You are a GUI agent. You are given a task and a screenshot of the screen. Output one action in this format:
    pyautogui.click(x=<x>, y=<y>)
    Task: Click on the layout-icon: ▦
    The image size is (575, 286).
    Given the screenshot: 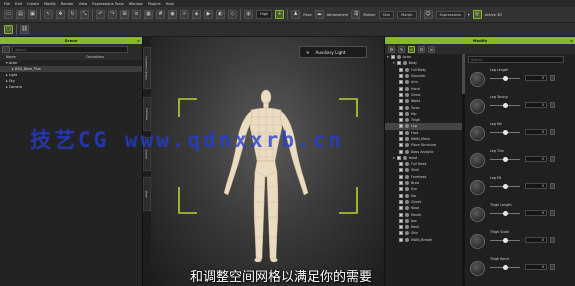 What is the action you would take?
    pyautogui.click(x=148, y=14)
    